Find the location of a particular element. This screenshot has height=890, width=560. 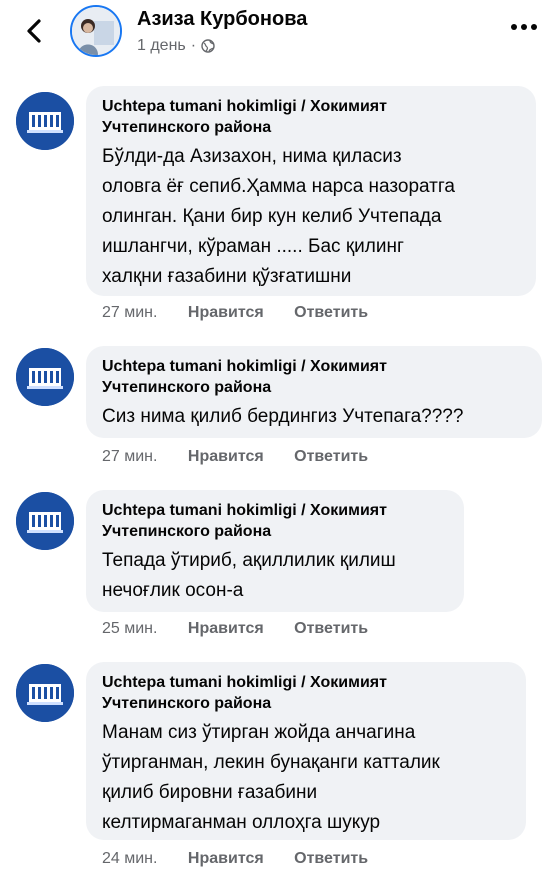

comment-actions: 24 мин. Нравится Ответить is located at coordinates (235, 859).